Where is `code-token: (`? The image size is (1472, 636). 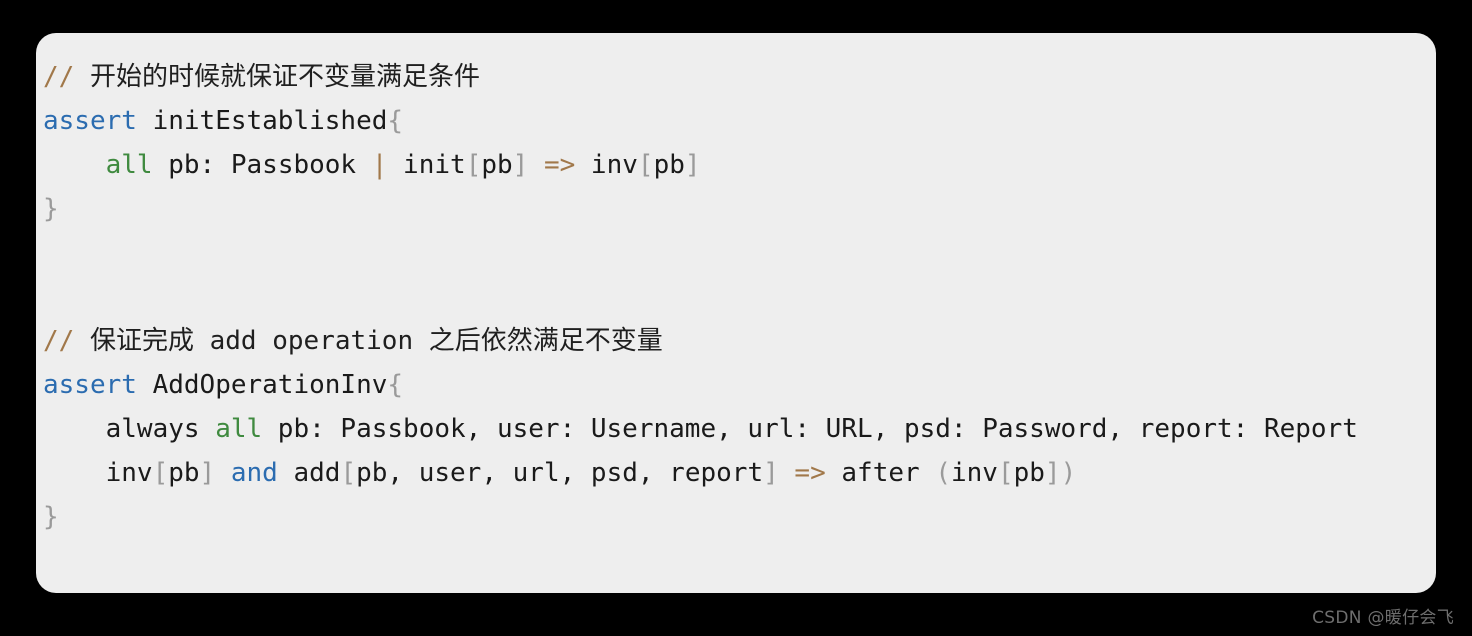 code-token: ( is located at coordinates (943, 473).